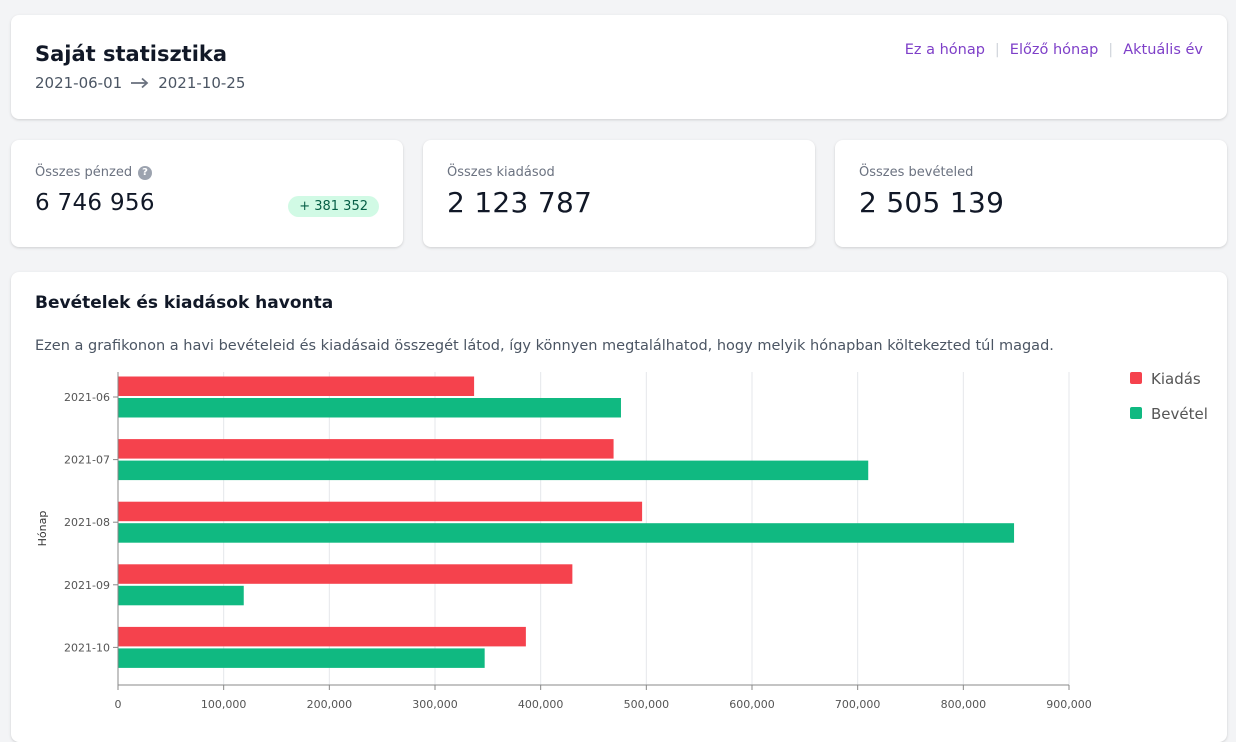 The width and height of the screenshot is (1236, 742). What do you see at coordinates (1136, 413) in the screenshot?
I see `legend-swatch-income` at bounding box center [1136, 413].